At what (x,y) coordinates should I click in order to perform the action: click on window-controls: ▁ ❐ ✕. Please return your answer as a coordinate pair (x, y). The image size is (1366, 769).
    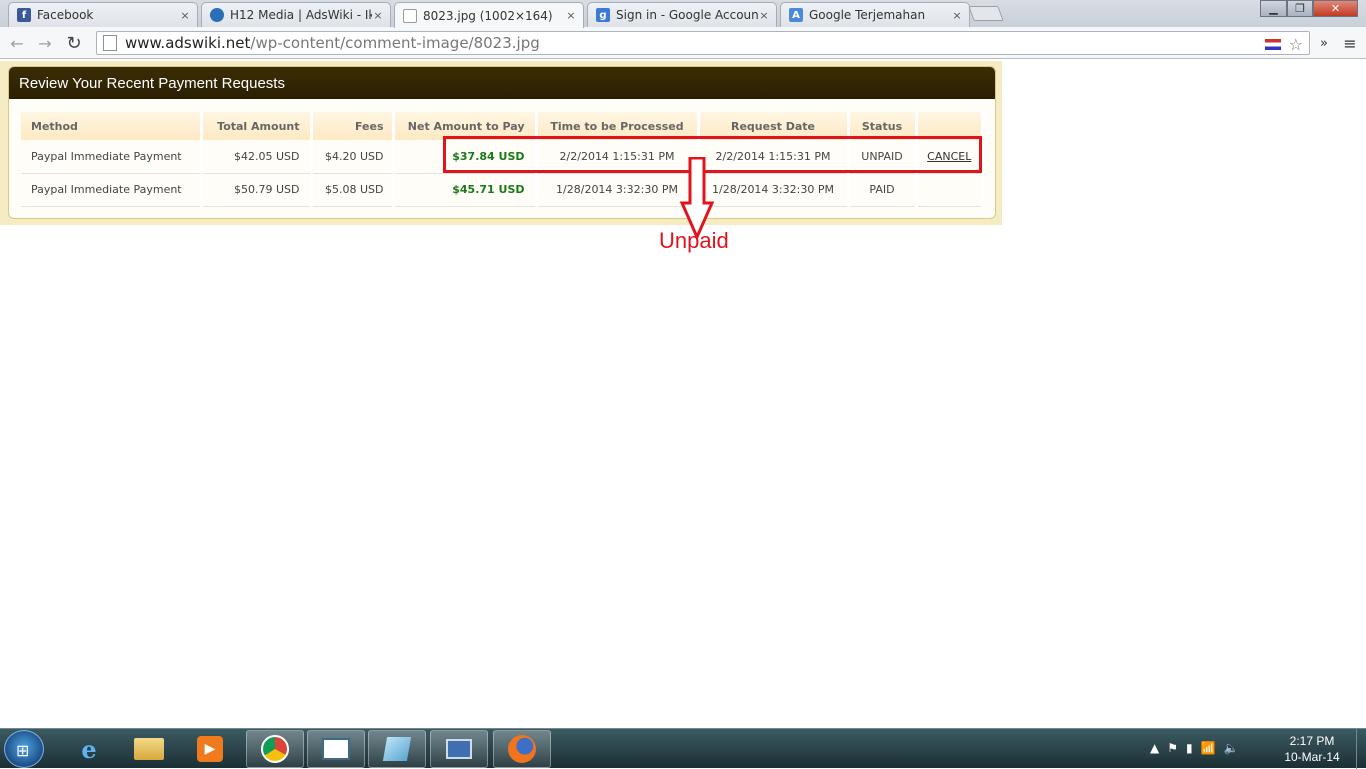
    Looking at the image, I should click on (1309, 8).